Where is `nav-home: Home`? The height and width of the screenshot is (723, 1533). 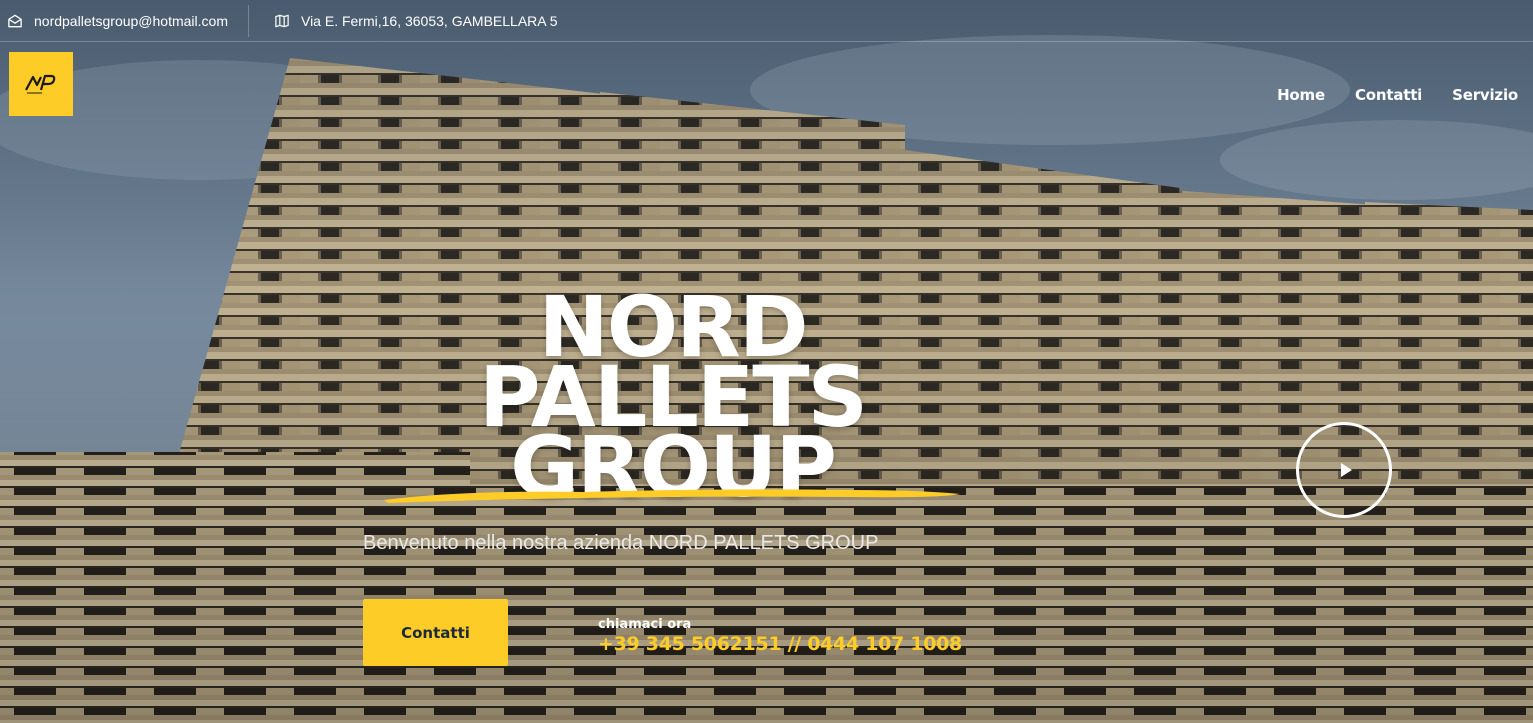 nav-home: Home is located at coordinates (1301, 95).